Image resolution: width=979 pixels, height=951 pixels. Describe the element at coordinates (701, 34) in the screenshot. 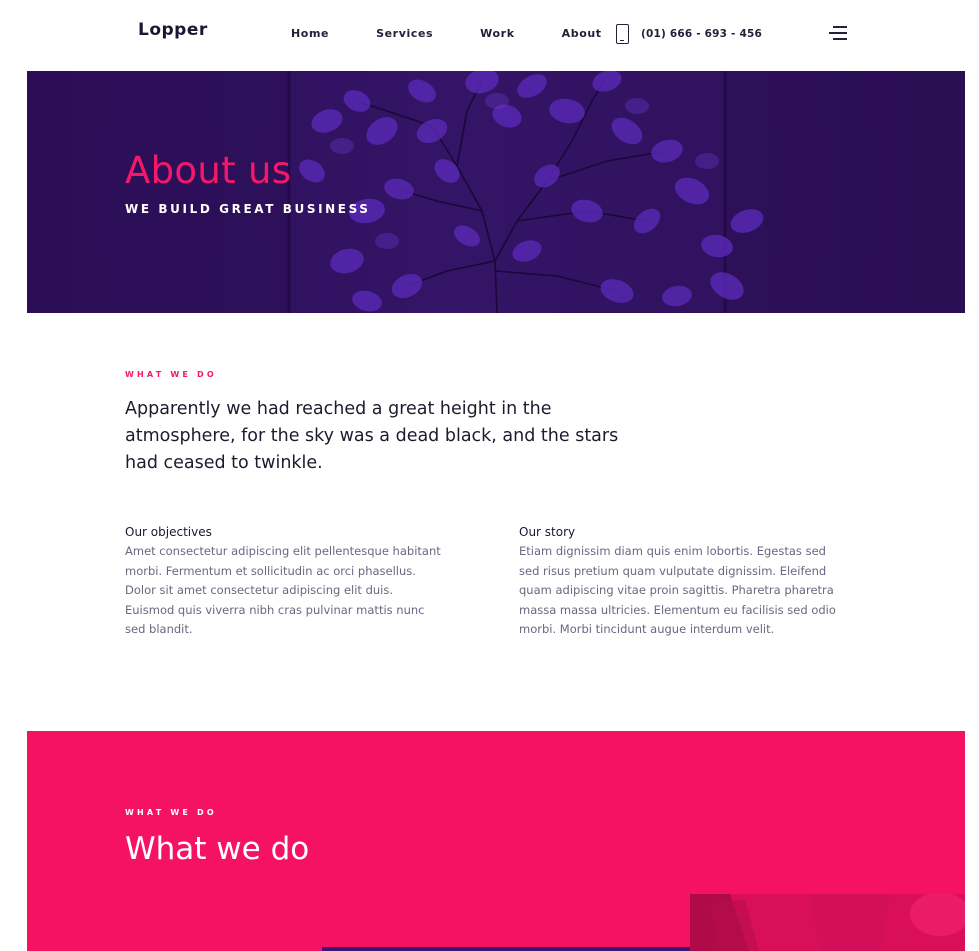

I see `phone-number: (01) 666 - 693 - 456` at that location.